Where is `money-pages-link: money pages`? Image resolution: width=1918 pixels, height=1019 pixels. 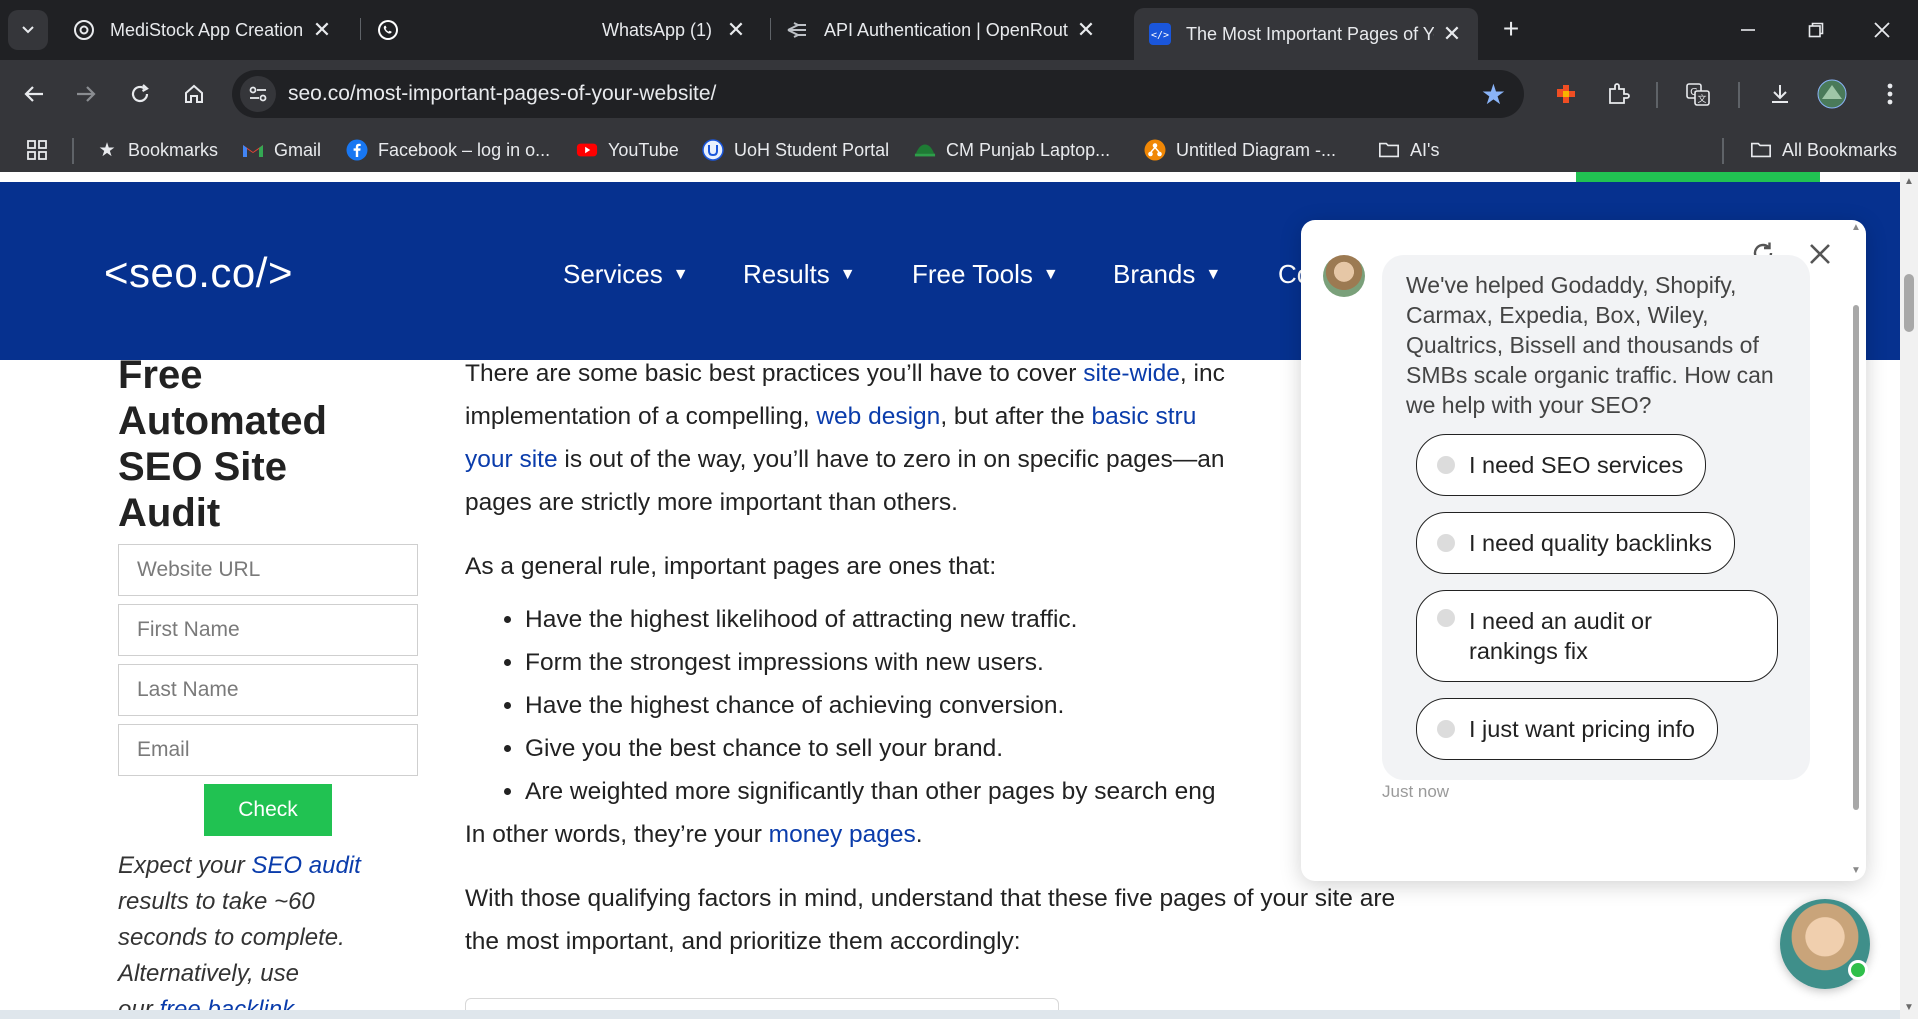 money-pages-link: money pages is located at coordinates (842, 834).